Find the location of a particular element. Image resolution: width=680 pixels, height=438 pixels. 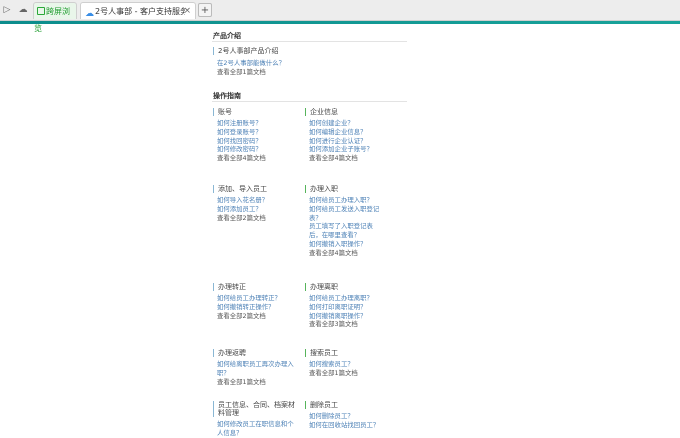

phone-icon is located at coordinates (41, 11).